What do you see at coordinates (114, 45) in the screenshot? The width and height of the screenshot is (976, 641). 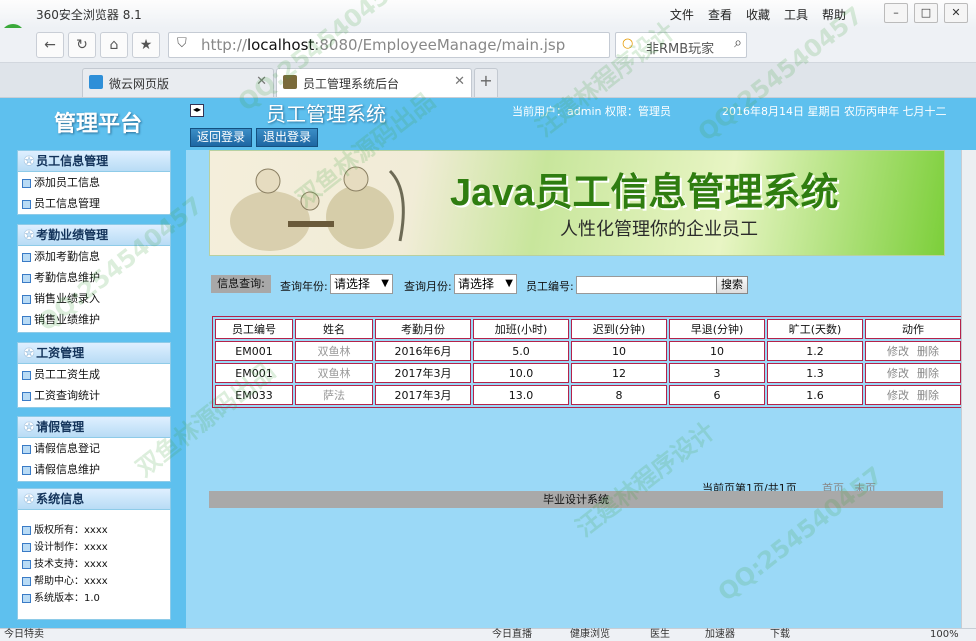 I see `home-icon: ⌂` at bounding box center [114, 45].